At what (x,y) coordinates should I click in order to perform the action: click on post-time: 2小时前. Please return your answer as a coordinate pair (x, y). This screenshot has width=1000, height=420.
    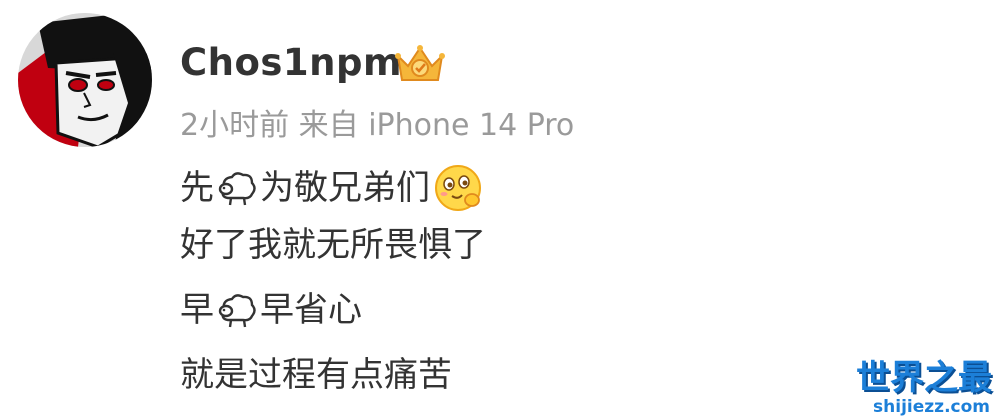
    Looking at the image, I should click on (235, 125).